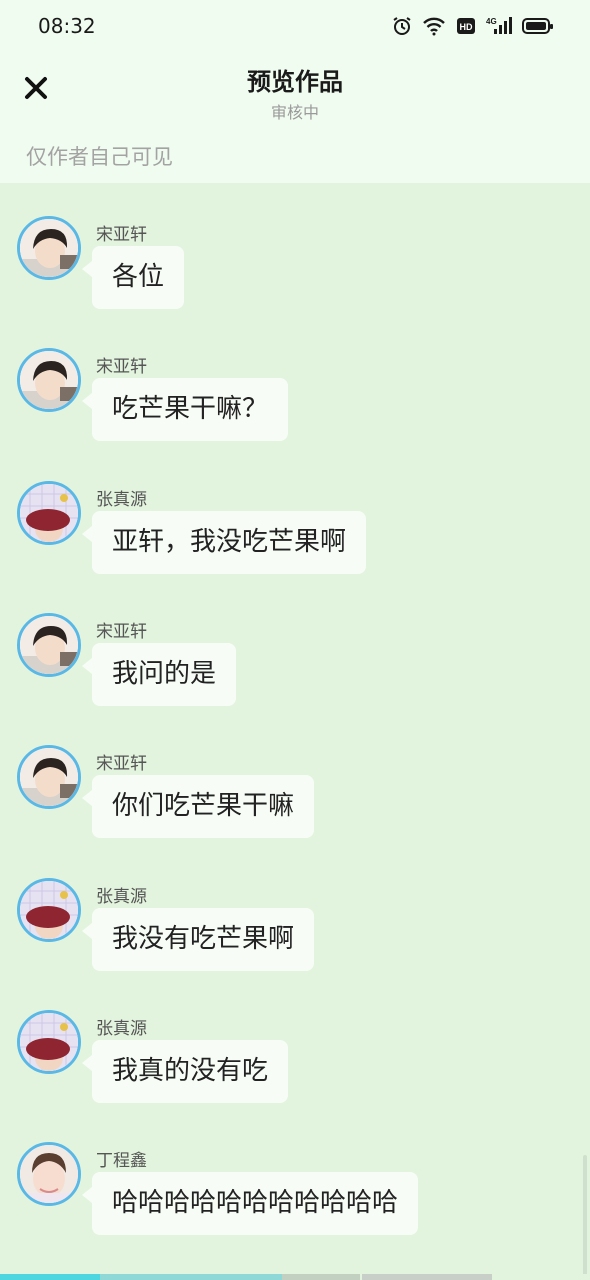 The width and height of the screenshot is (590, 1280). I want to click on message-item: 张真源 我真的没有吃, so click(295, 1040).